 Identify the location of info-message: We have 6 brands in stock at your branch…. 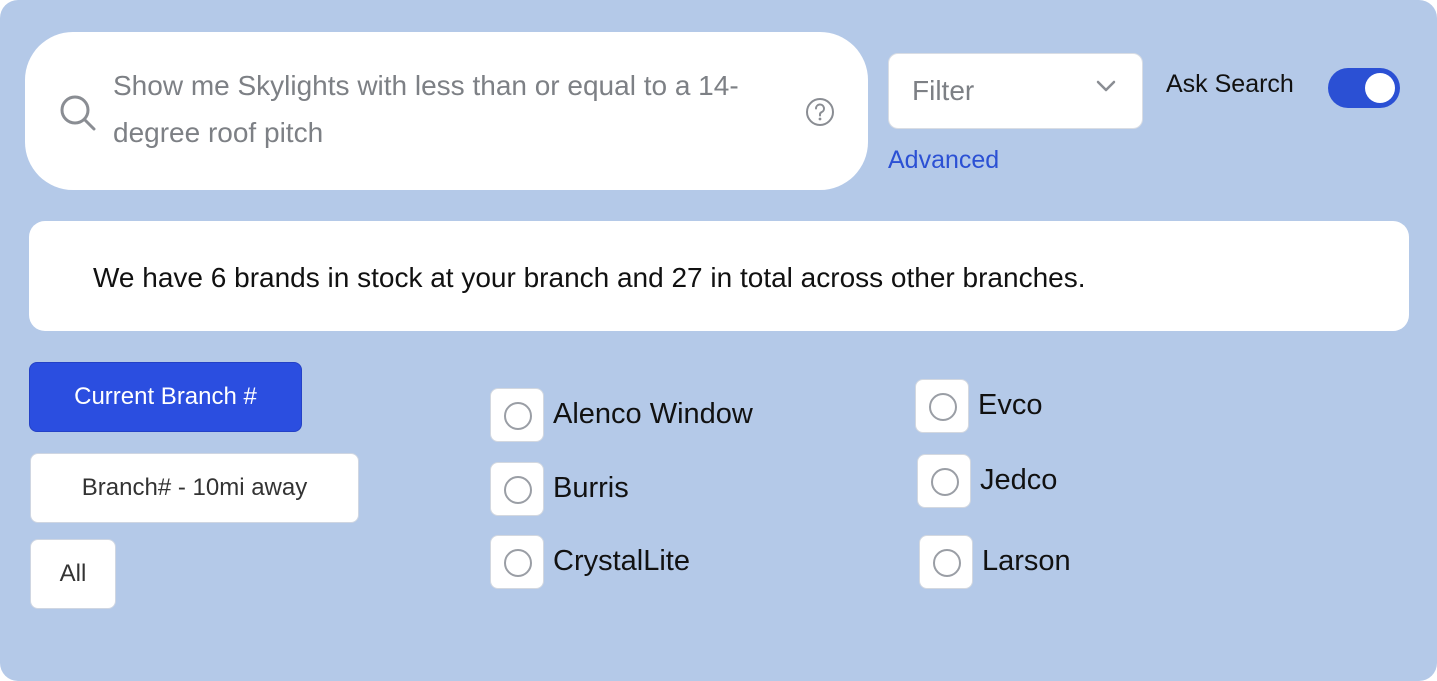
(589, 277).